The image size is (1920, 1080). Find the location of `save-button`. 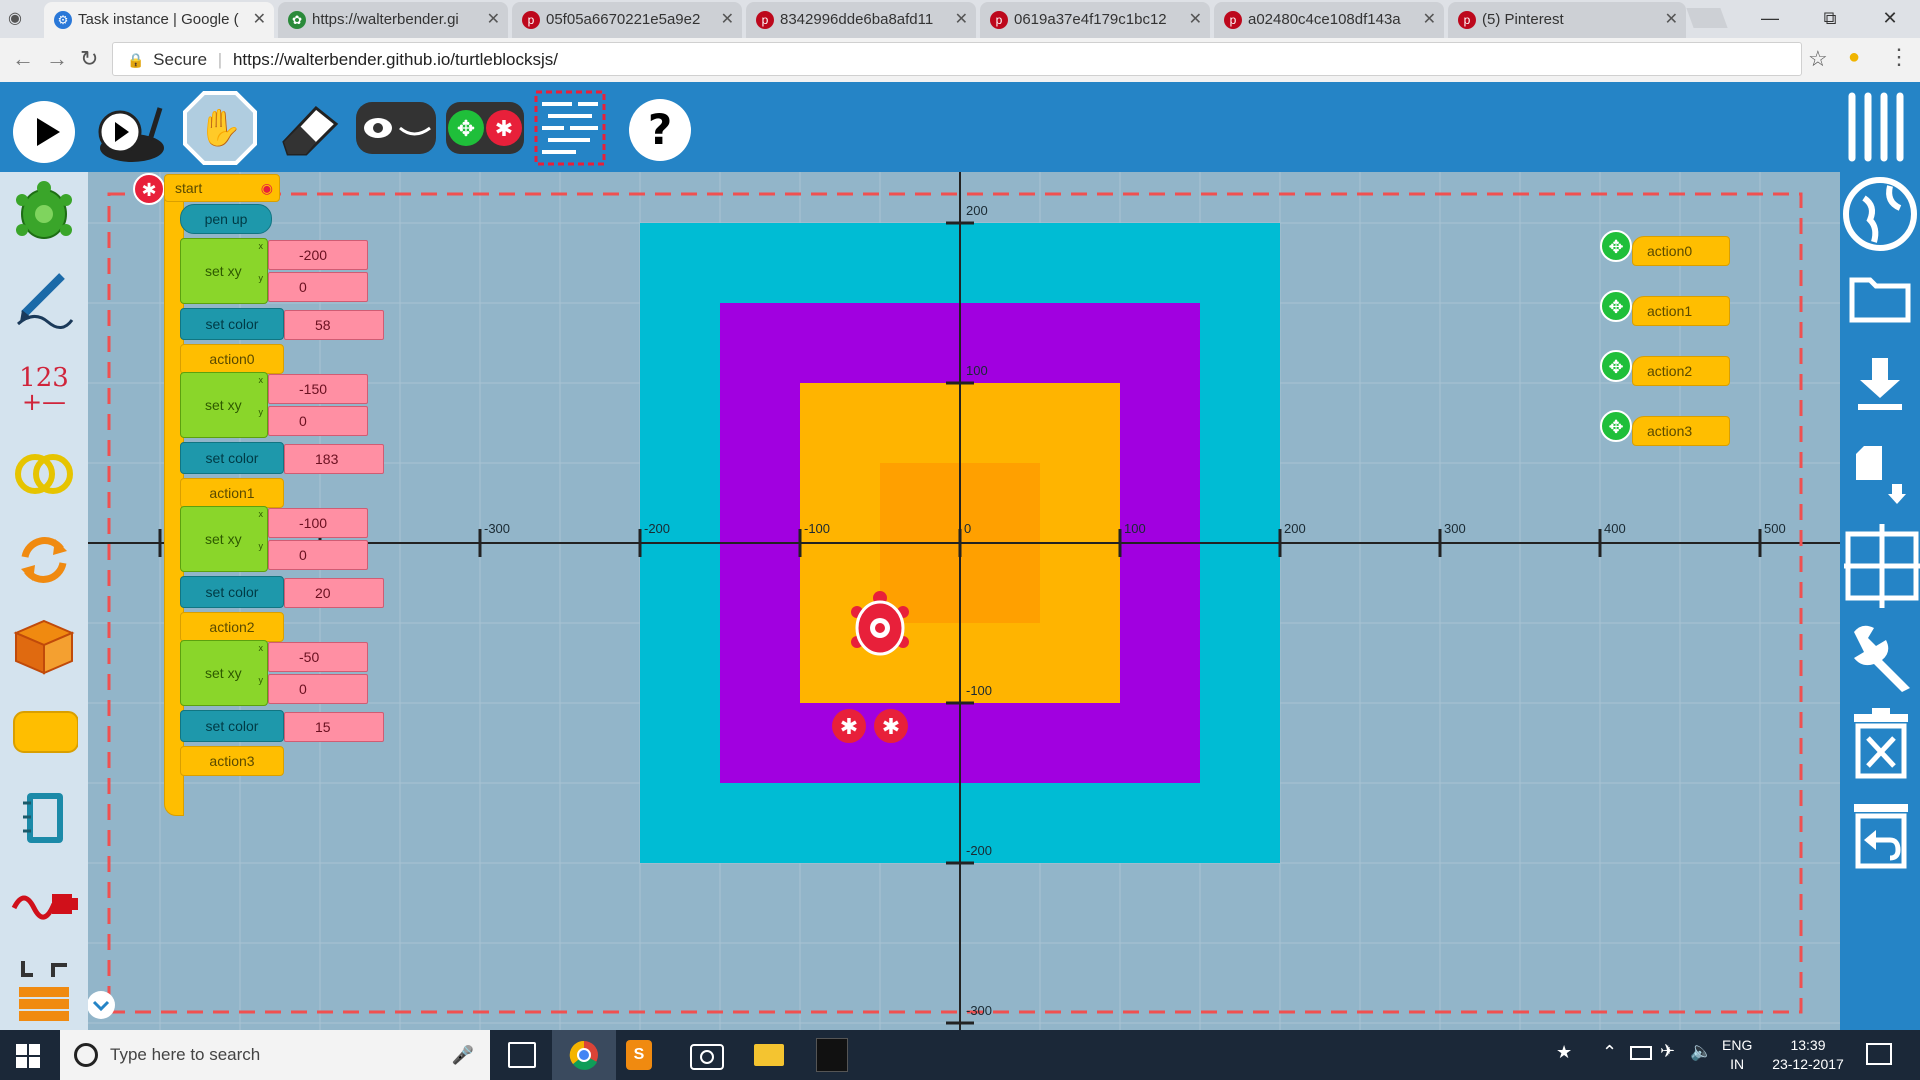

save-button is located at coordinates (1880, 387).